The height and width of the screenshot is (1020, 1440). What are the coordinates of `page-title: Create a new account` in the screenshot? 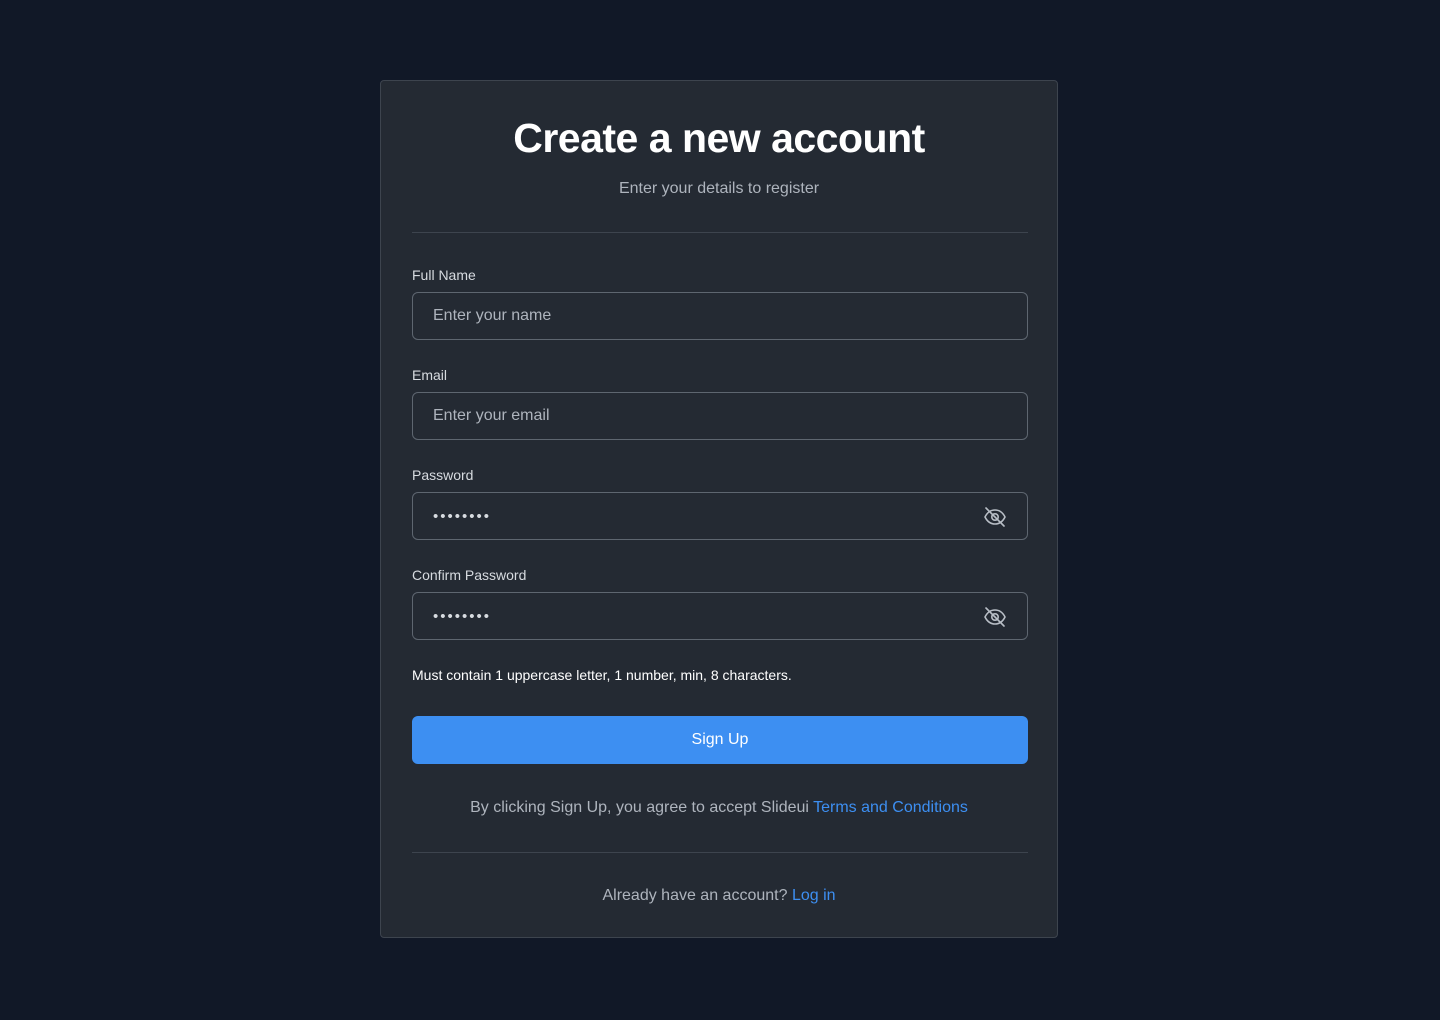 It's located at (719, 138).